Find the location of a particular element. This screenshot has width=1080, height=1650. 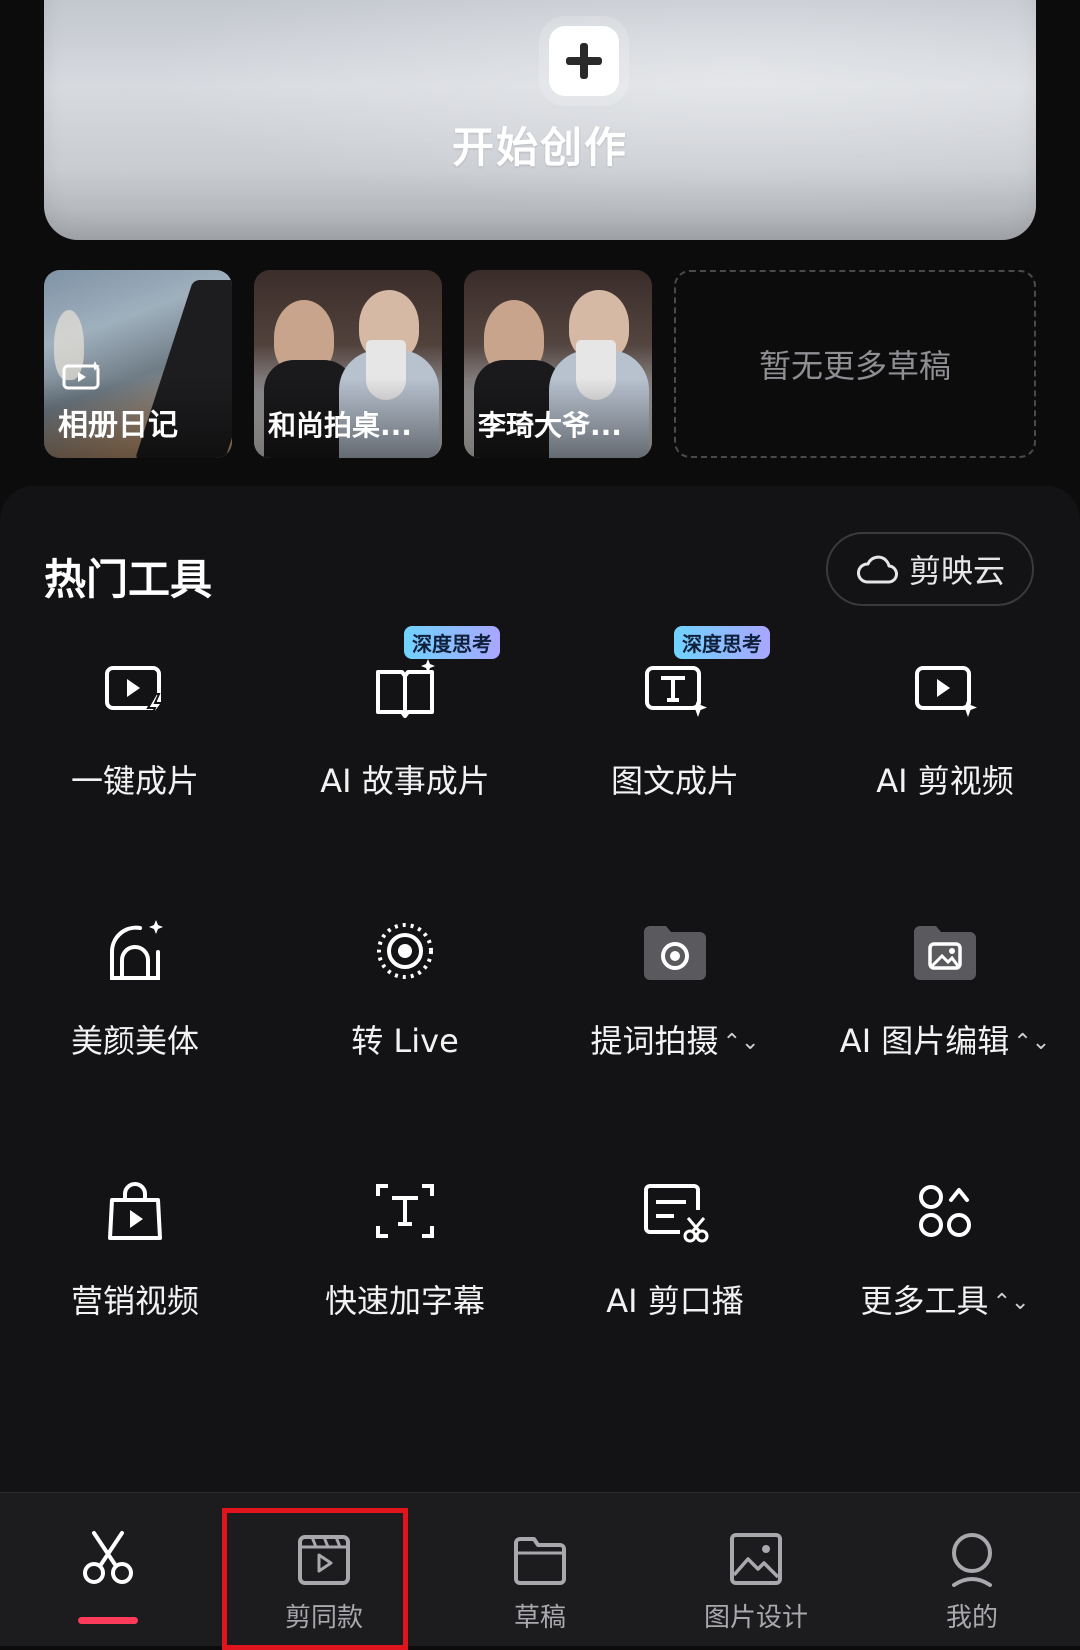

nav-label: 剪同款 is located at coordinates (323, 1618).